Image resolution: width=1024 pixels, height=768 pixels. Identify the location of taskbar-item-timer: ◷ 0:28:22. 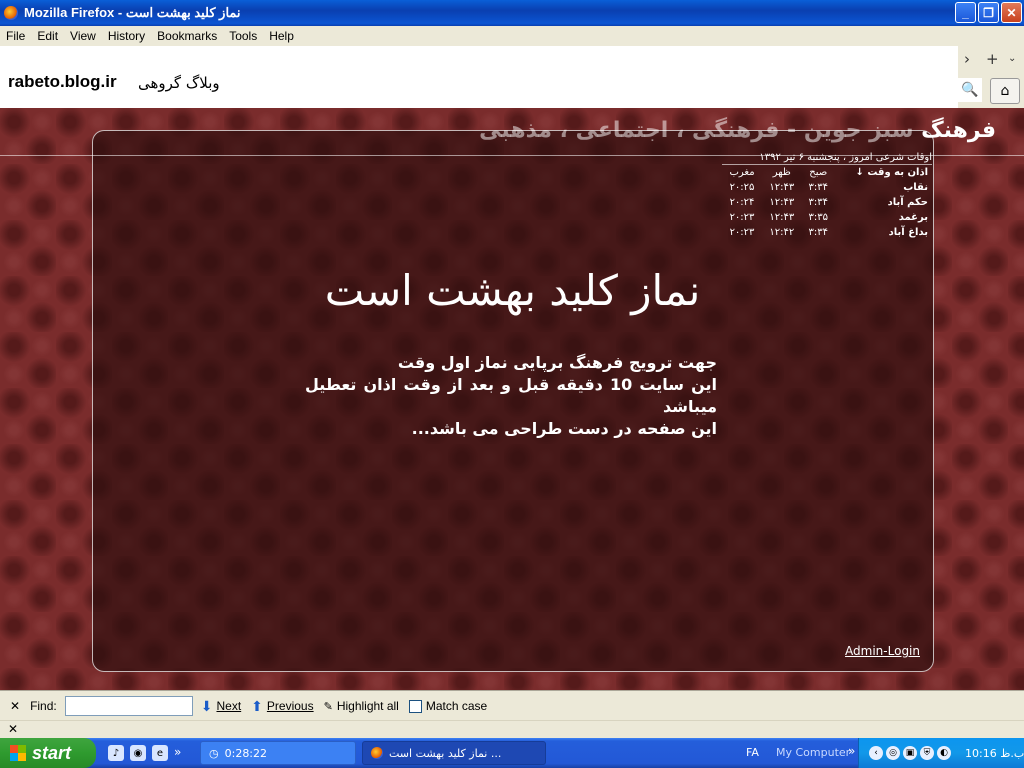
(278, 753).